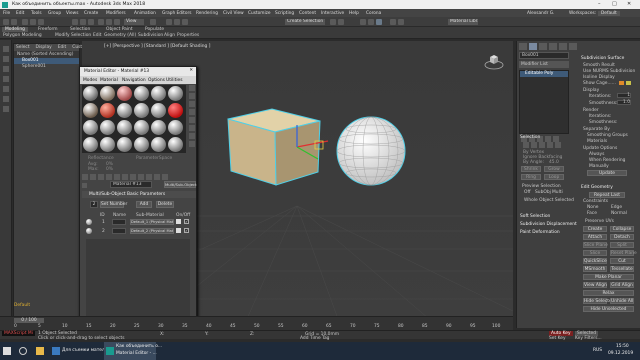 Image resolution: width=640 pixels, height=360 pixels. What do you see at coordinates (332, 13) in the screenshot?
I see `menu-interactive: Interactive` at bounding box center [332, 13].